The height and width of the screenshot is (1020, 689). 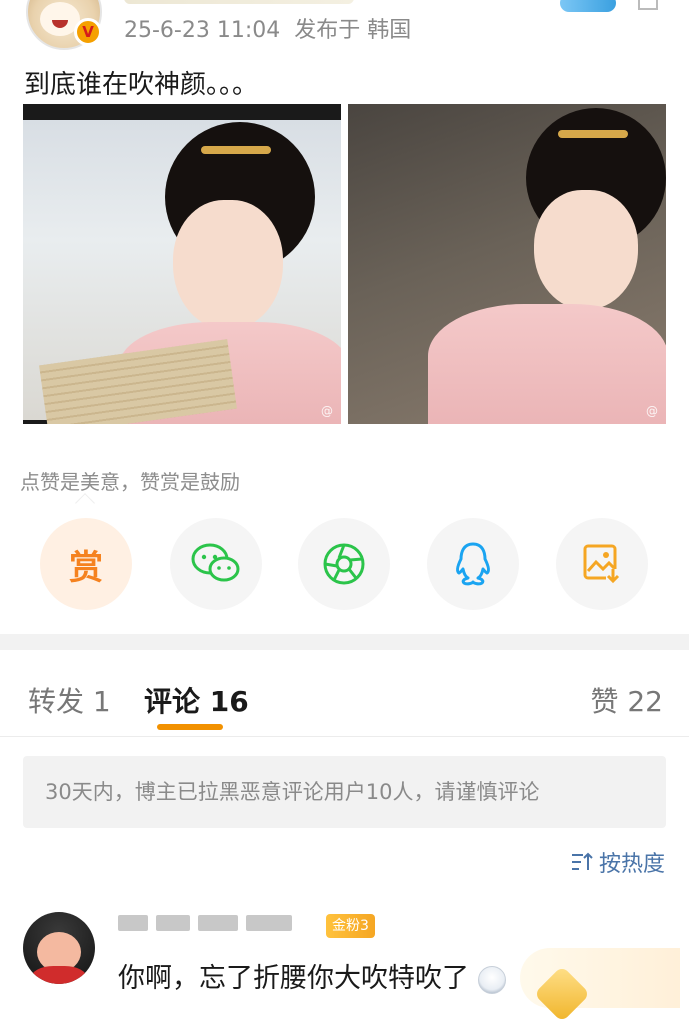 I want to click on post-time: 25-6-23 11:04, so click(x=202, y=30).